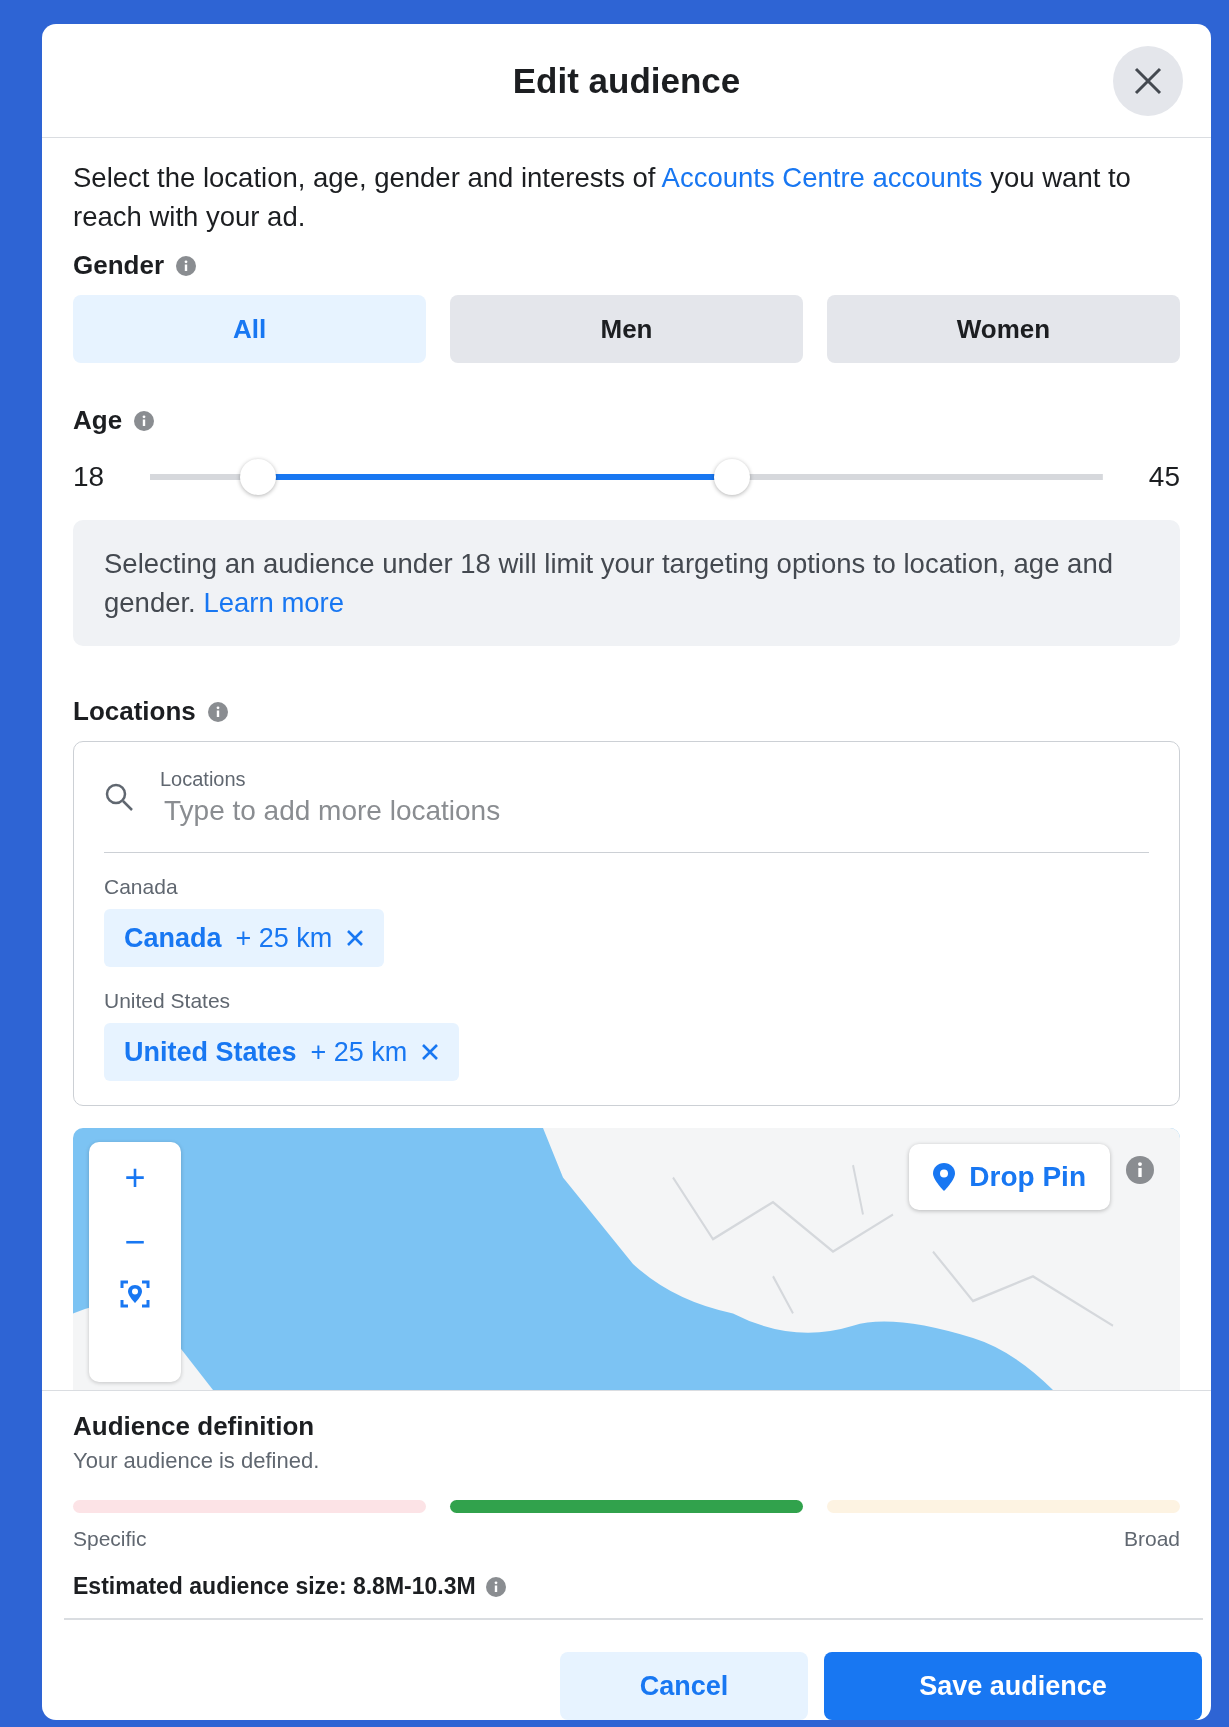 The image size is (1229, 1727). Describe the element at coordinates (134, 711) in the screenshot. I see `locations-label: Locations` at that location.